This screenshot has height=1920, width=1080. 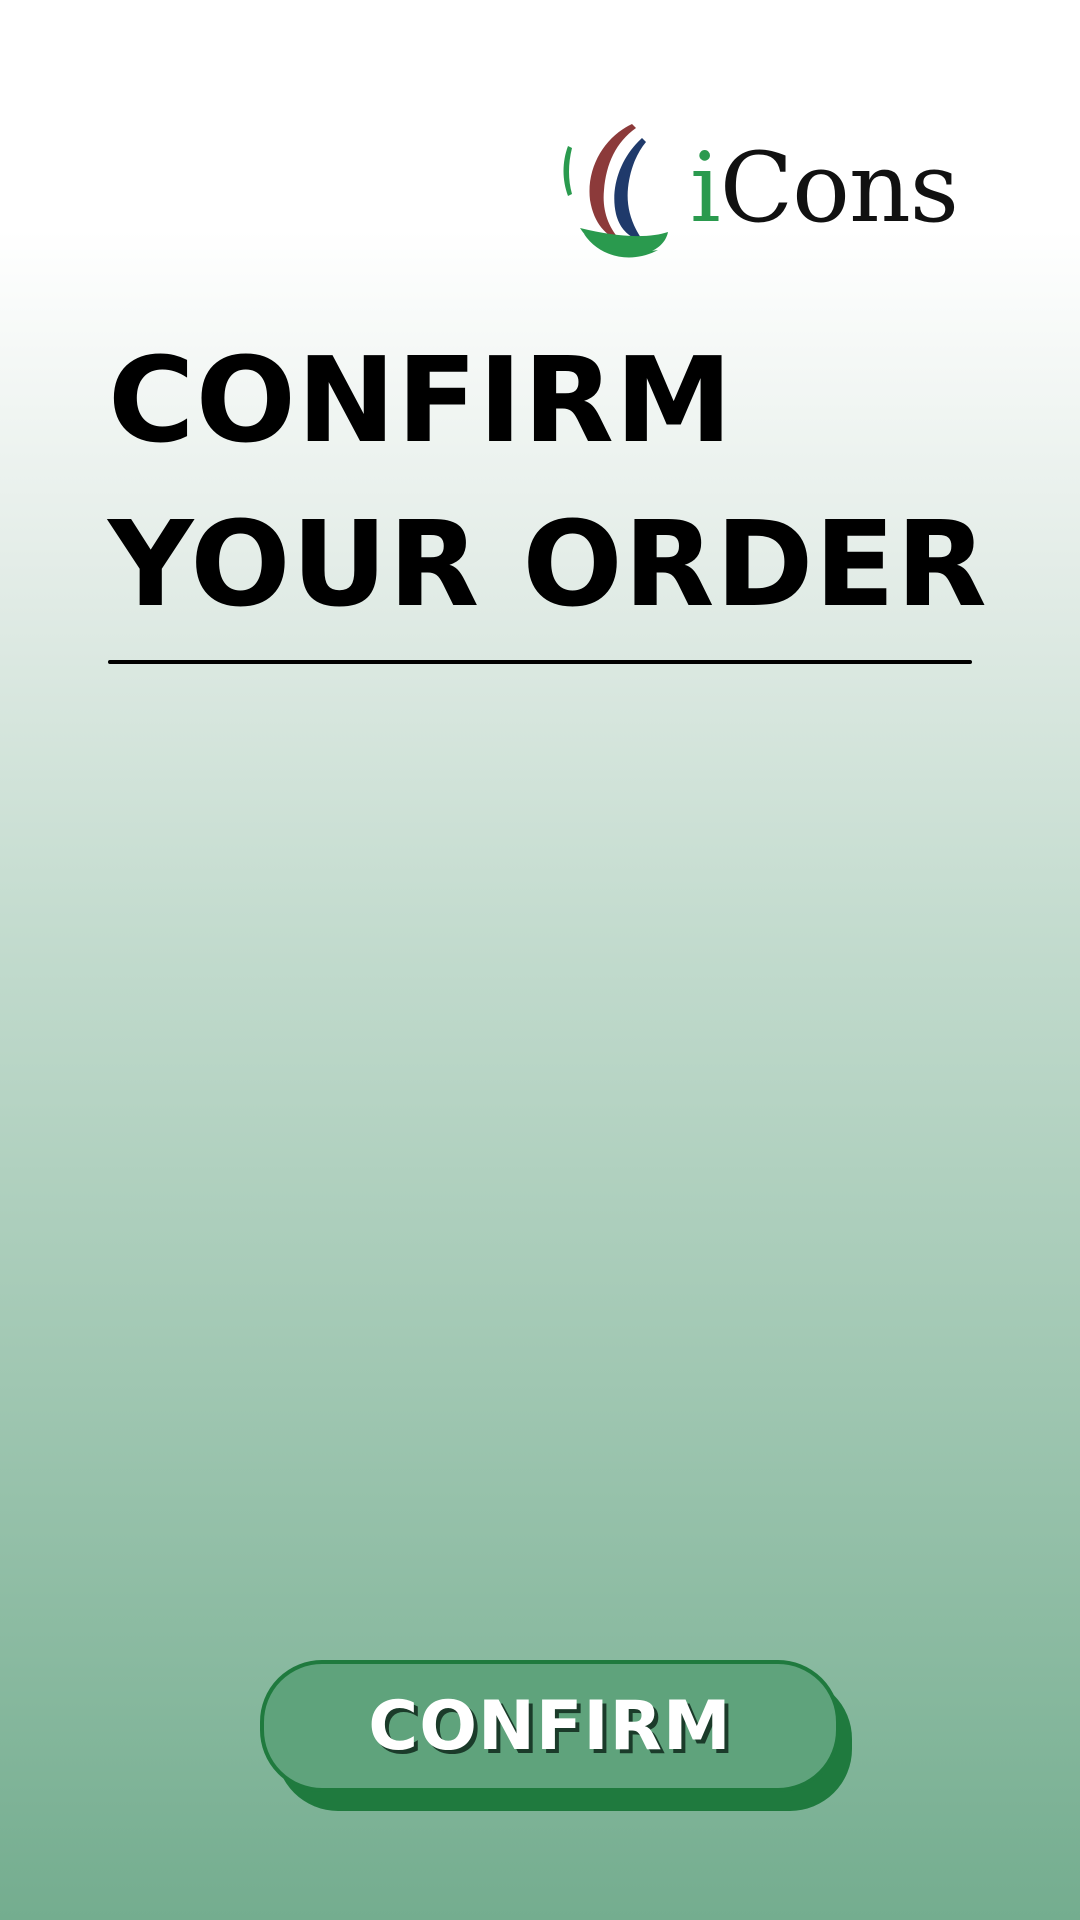 I want to click on page-title: CONFIRM YOUR ORDER, so click(x=548, y=482).